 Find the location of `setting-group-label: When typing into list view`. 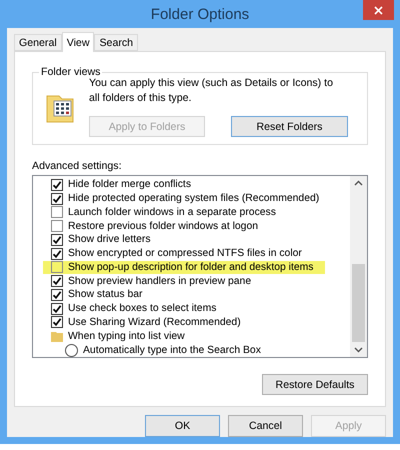

setting-group-label: When typing into list view is located at coordinates (126, 336).